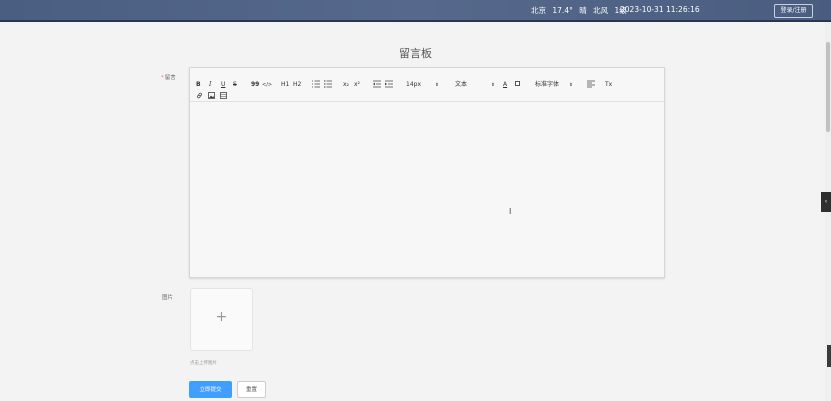 The height and width of the screenshot is (401, 831). Describe the element at coordinates (475, 85) in the screenshot. I see `header-select: 文本 ⬍` at that location.